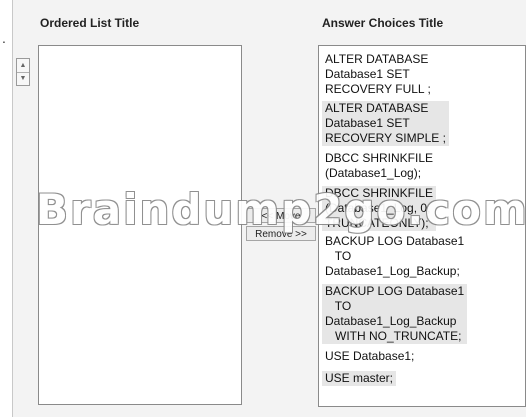  I want to click on ordered-list-title: Ordered List Title, so click(90, 23).